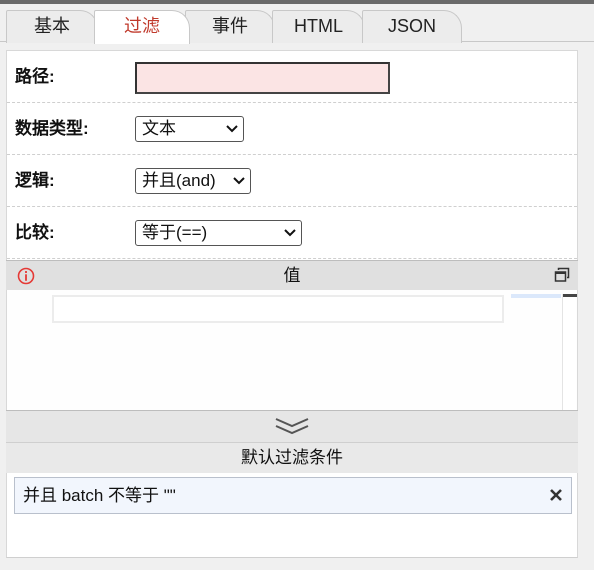 Image resolution: width=594 pixels, height=570 pixels. I want to click on logic-label: 逻辑:, so click(35, 180).